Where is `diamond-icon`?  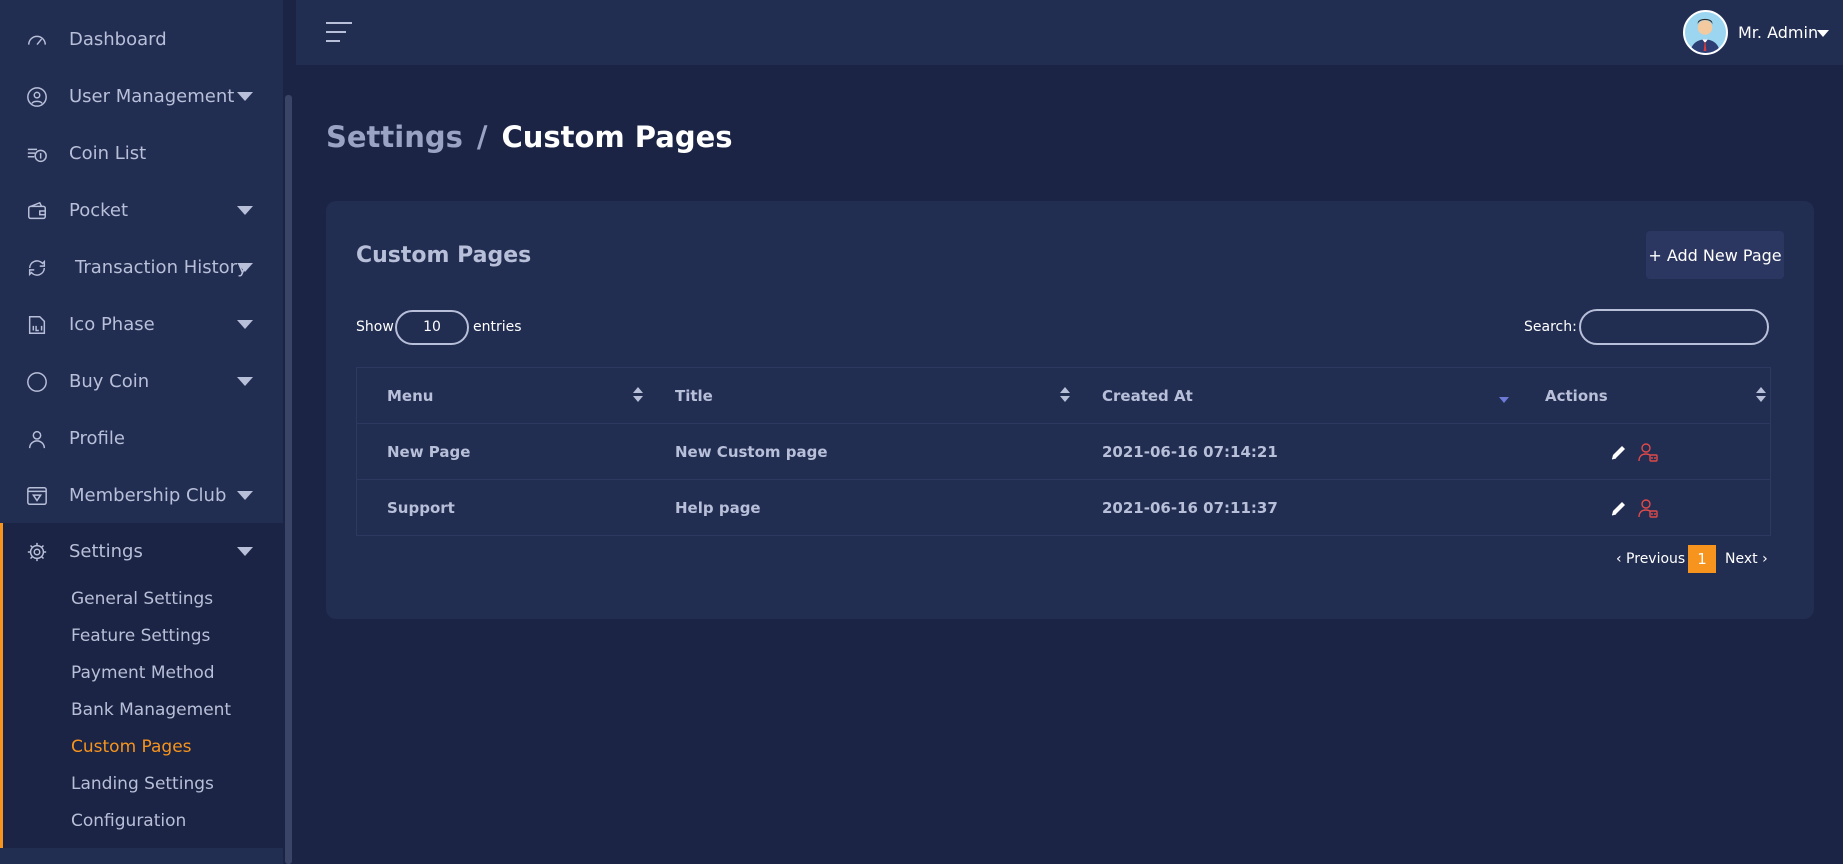 diamond-icon is located at coordinates (37, 496).